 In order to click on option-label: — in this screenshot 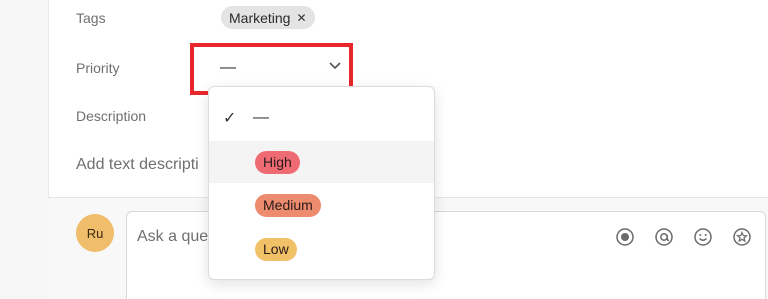, I will do `click(261, 117)`.